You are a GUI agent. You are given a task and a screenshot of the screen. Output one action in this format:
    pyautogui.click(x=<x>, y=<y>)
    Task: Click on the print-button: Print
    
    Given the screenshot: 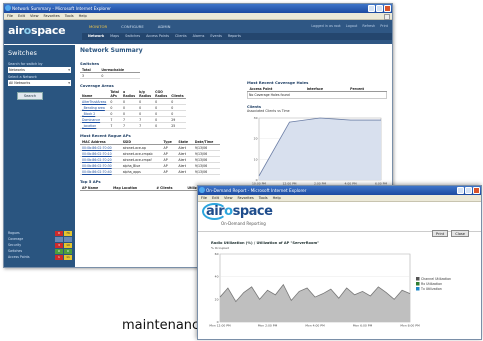 What is the action you would take?
    pyautogui.click(x=440, y=233)
    